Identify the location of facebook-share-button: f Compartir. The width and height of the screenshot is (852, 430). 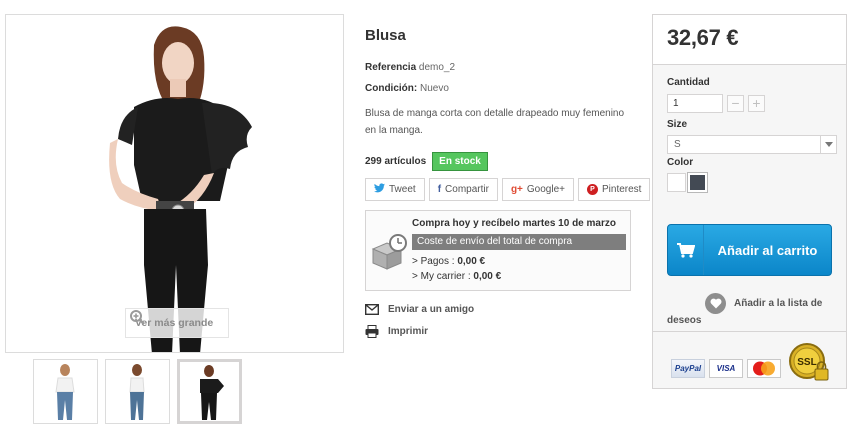
(463, 189).